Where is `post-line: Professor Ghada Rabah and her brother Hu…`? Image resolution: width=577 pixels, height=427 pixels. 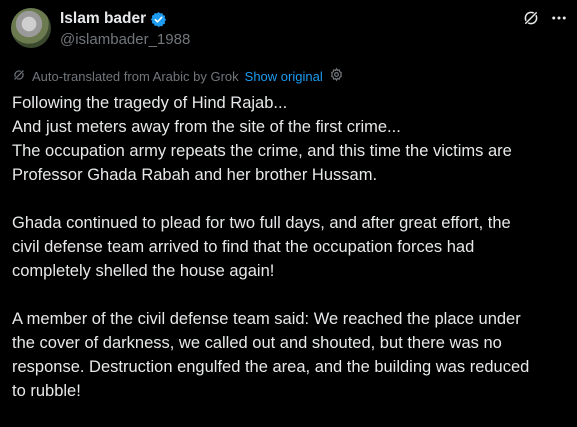
post-line: Professor Ghada Rabah and her brother Hu… is located at coordinates (195, 175).